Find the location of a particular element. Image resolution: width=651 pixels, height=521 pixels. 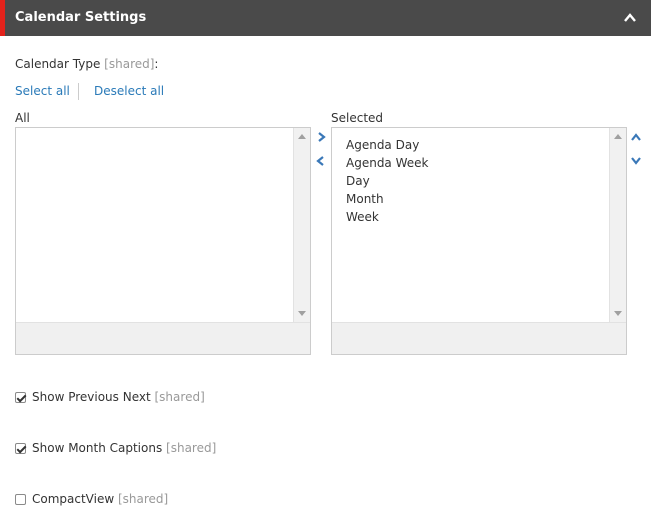

list-item: Agenda Week is located at coordinates (477, 163).